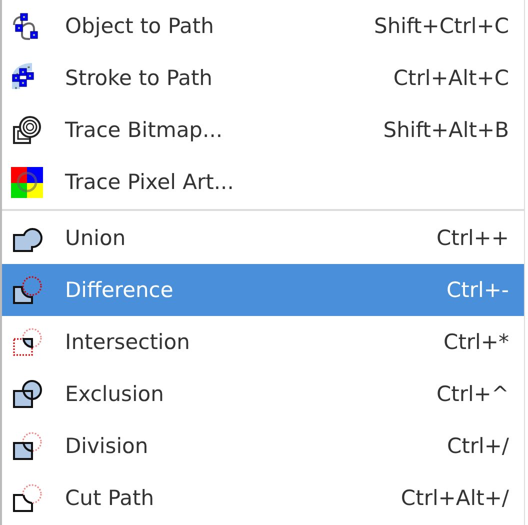 Image resolution: width=528 pixels, height=525 pixels. Describe the element at coordinates (263, 130) in the screenshot. I see `menu-item: Trace Bitmap... Shift+Alt+B` at that location.